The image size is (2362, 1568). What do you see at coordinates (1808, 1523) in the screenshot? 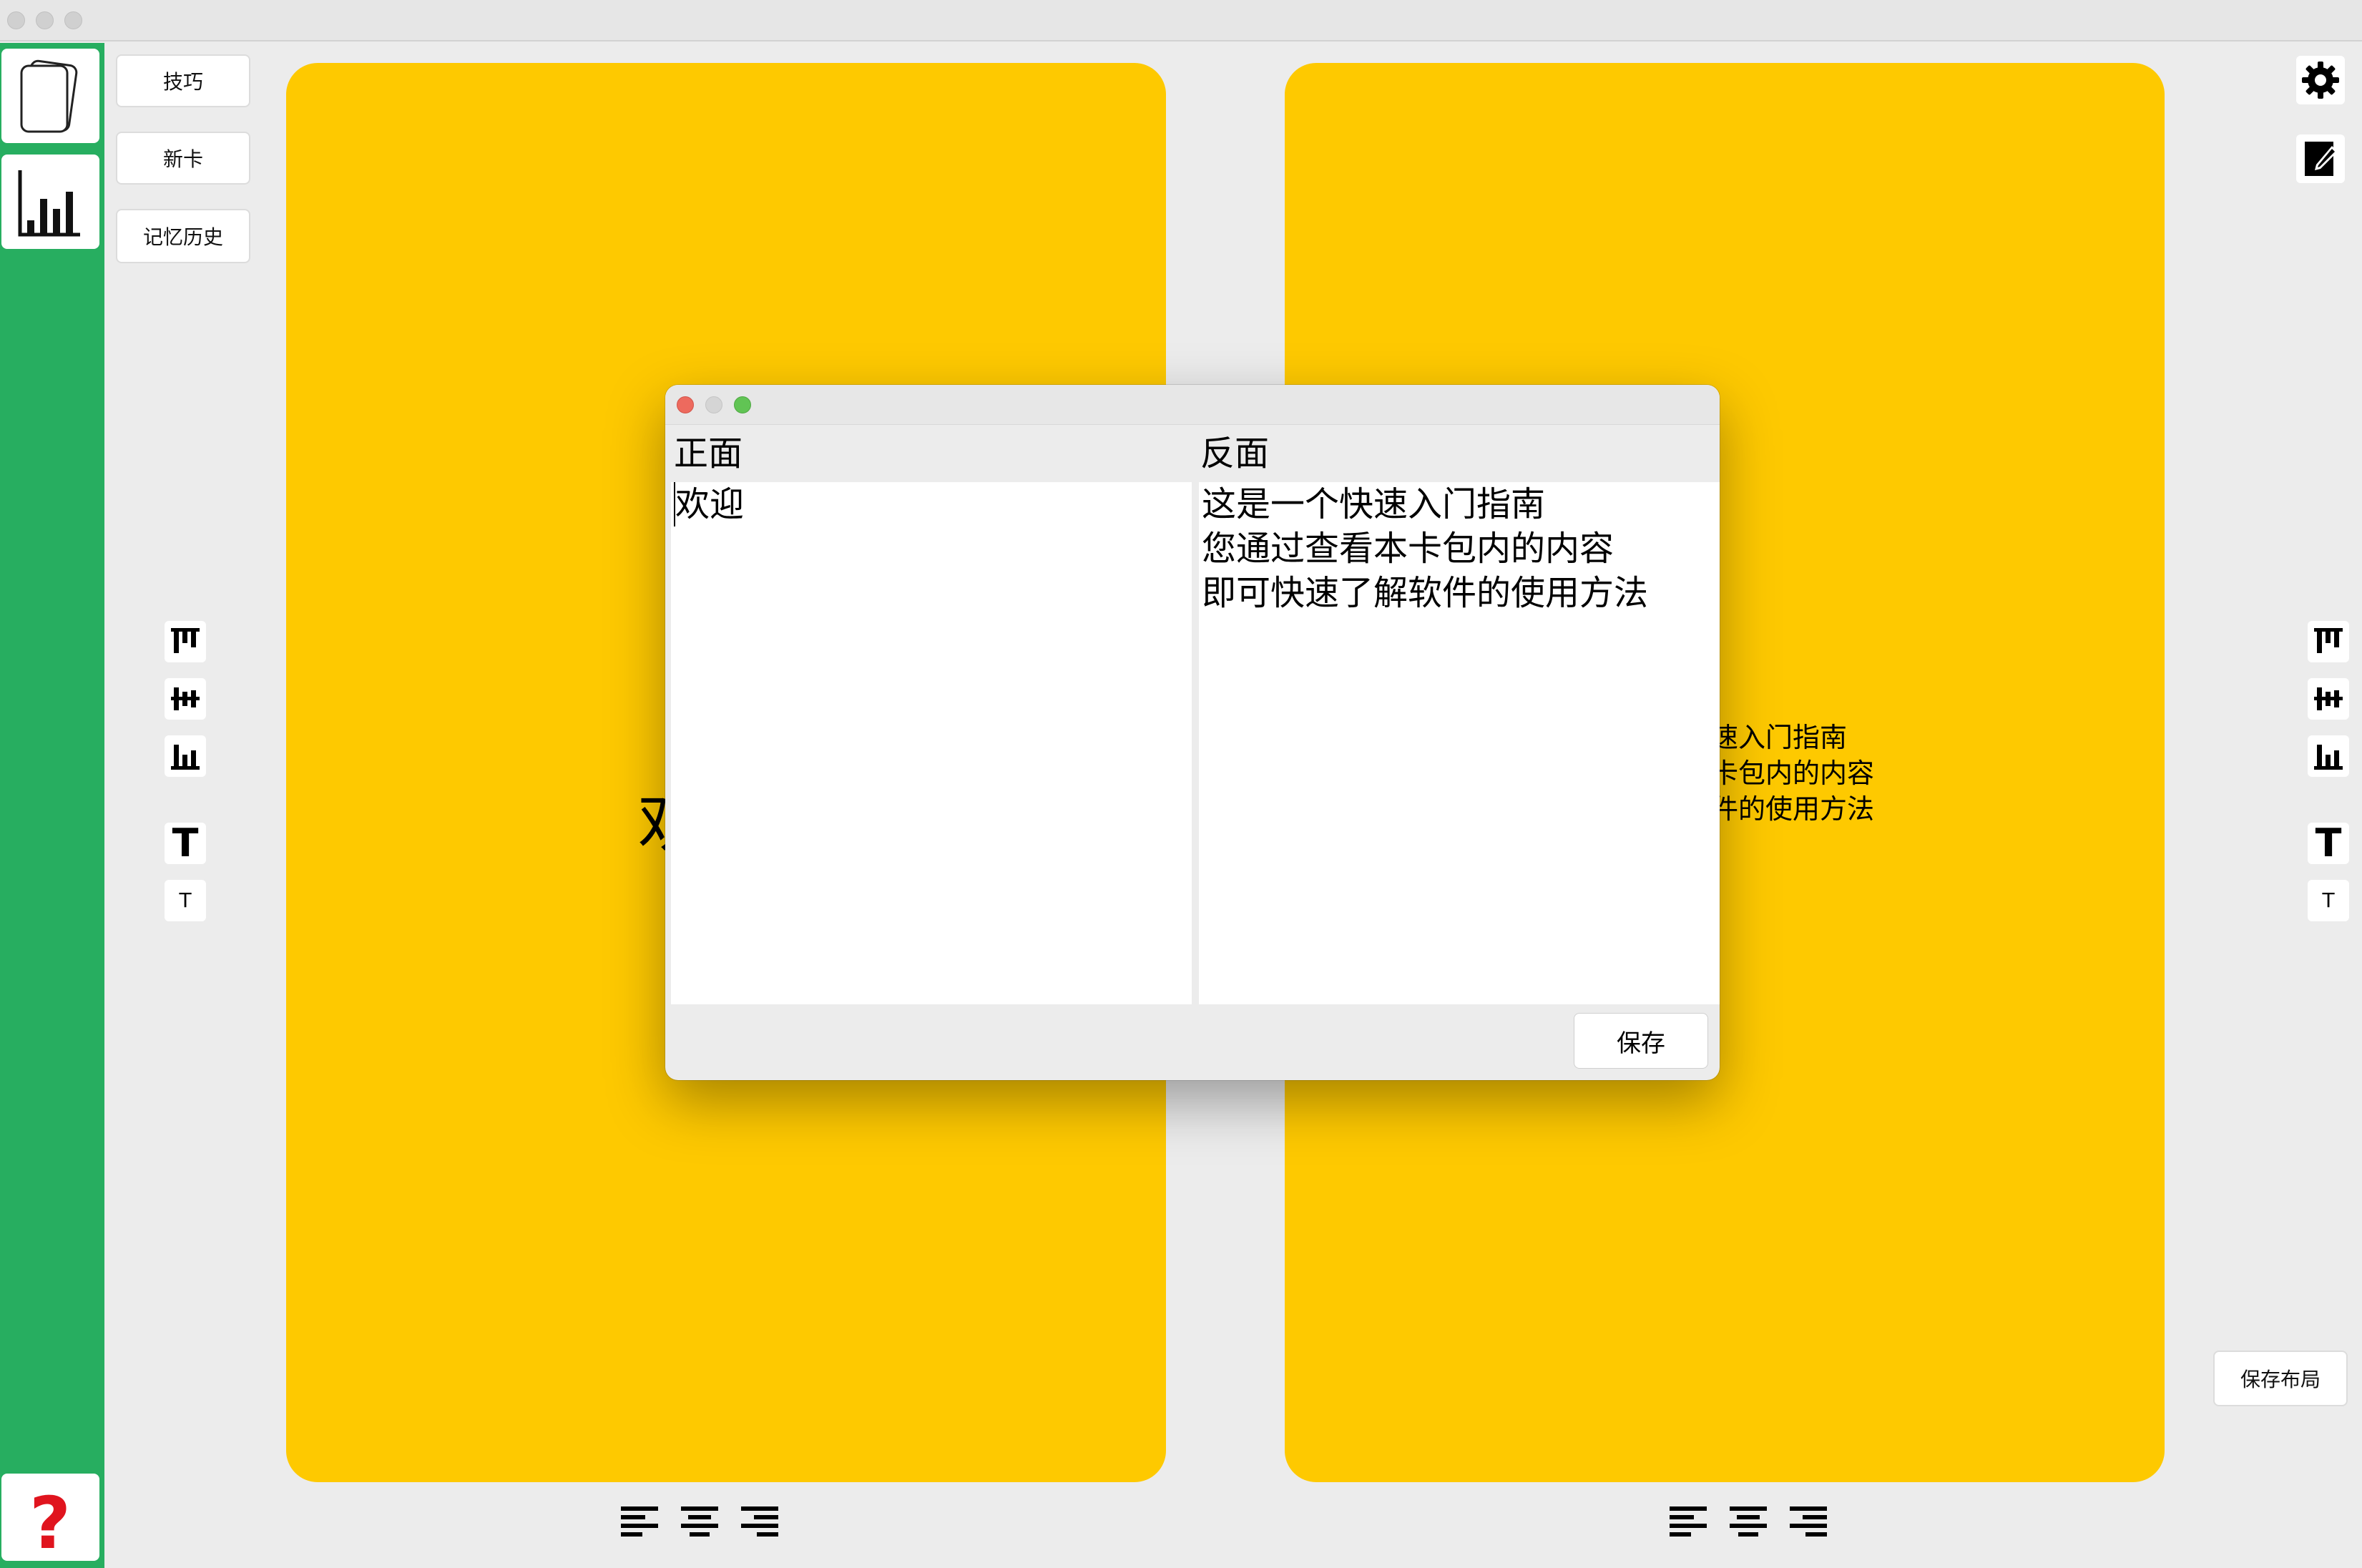
I see `back-text-align-right-icon` at bounding box center [1808, 1523].